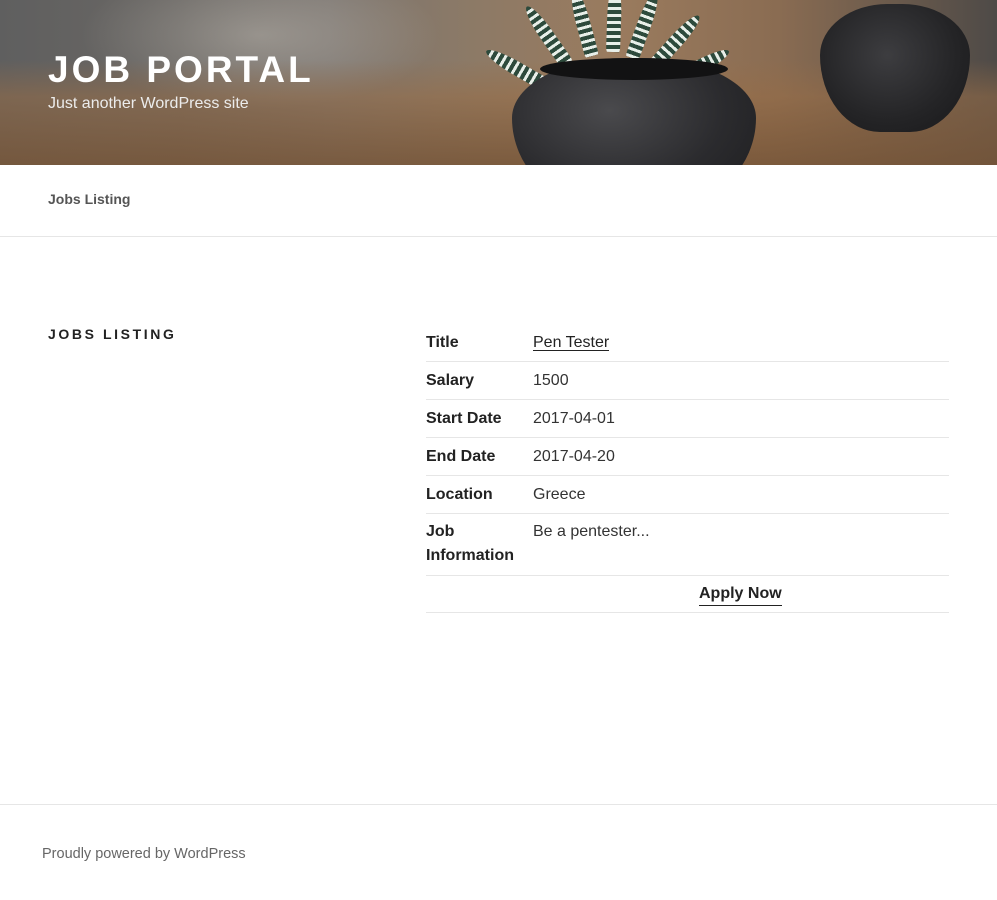  Describe the element at coordinates (479, 494) in the screenshot. I see `job-field-label: Location` at that location.